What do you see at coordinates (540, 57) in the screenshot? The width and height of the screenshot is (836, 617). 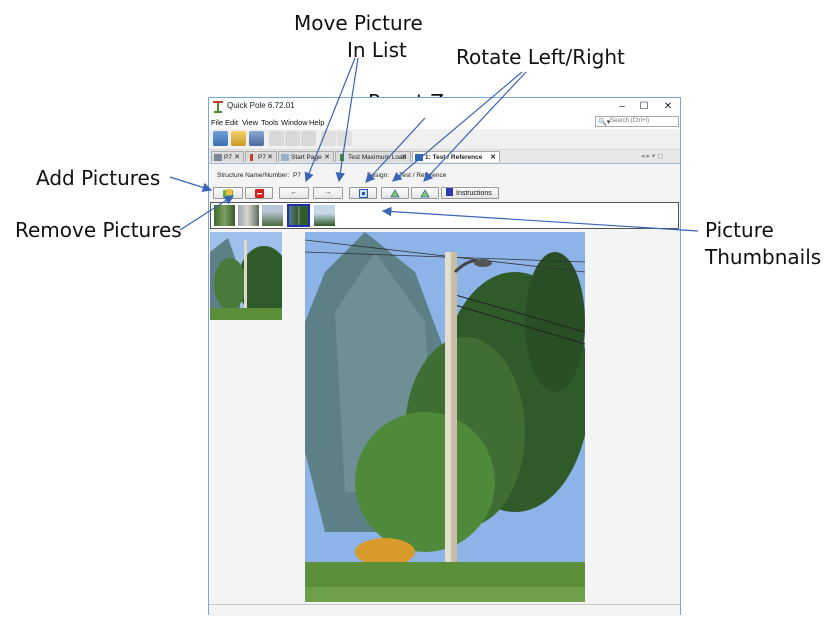 I see `callout-rotate: Rotate Left/Right` at bounding box center [540, 57].